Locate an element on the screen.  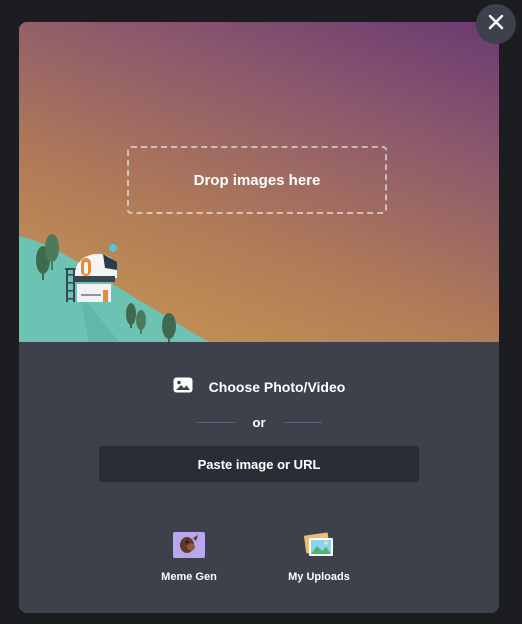
paste-image-or-url-button: Paste image or URL is located at coordinates (259, 464).